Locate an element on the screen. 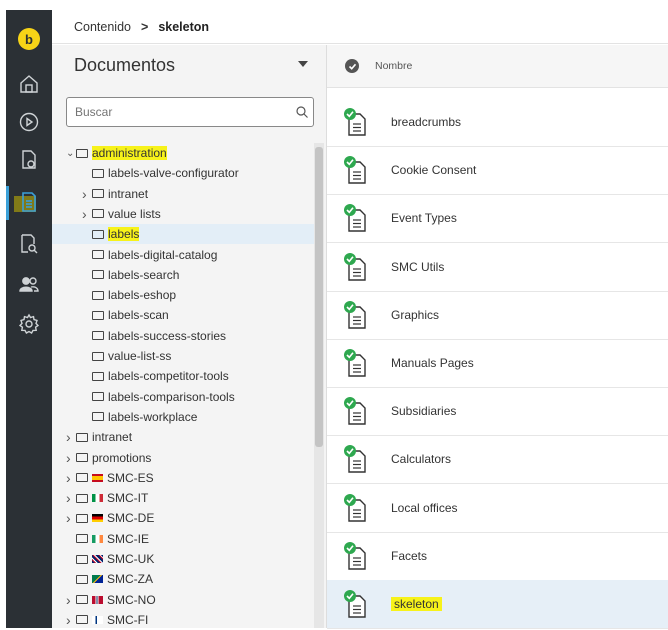 Image resolution: width=668 pixels, height=630 pixels. column-header-name: Nombre is located at coordinates (393, 66).